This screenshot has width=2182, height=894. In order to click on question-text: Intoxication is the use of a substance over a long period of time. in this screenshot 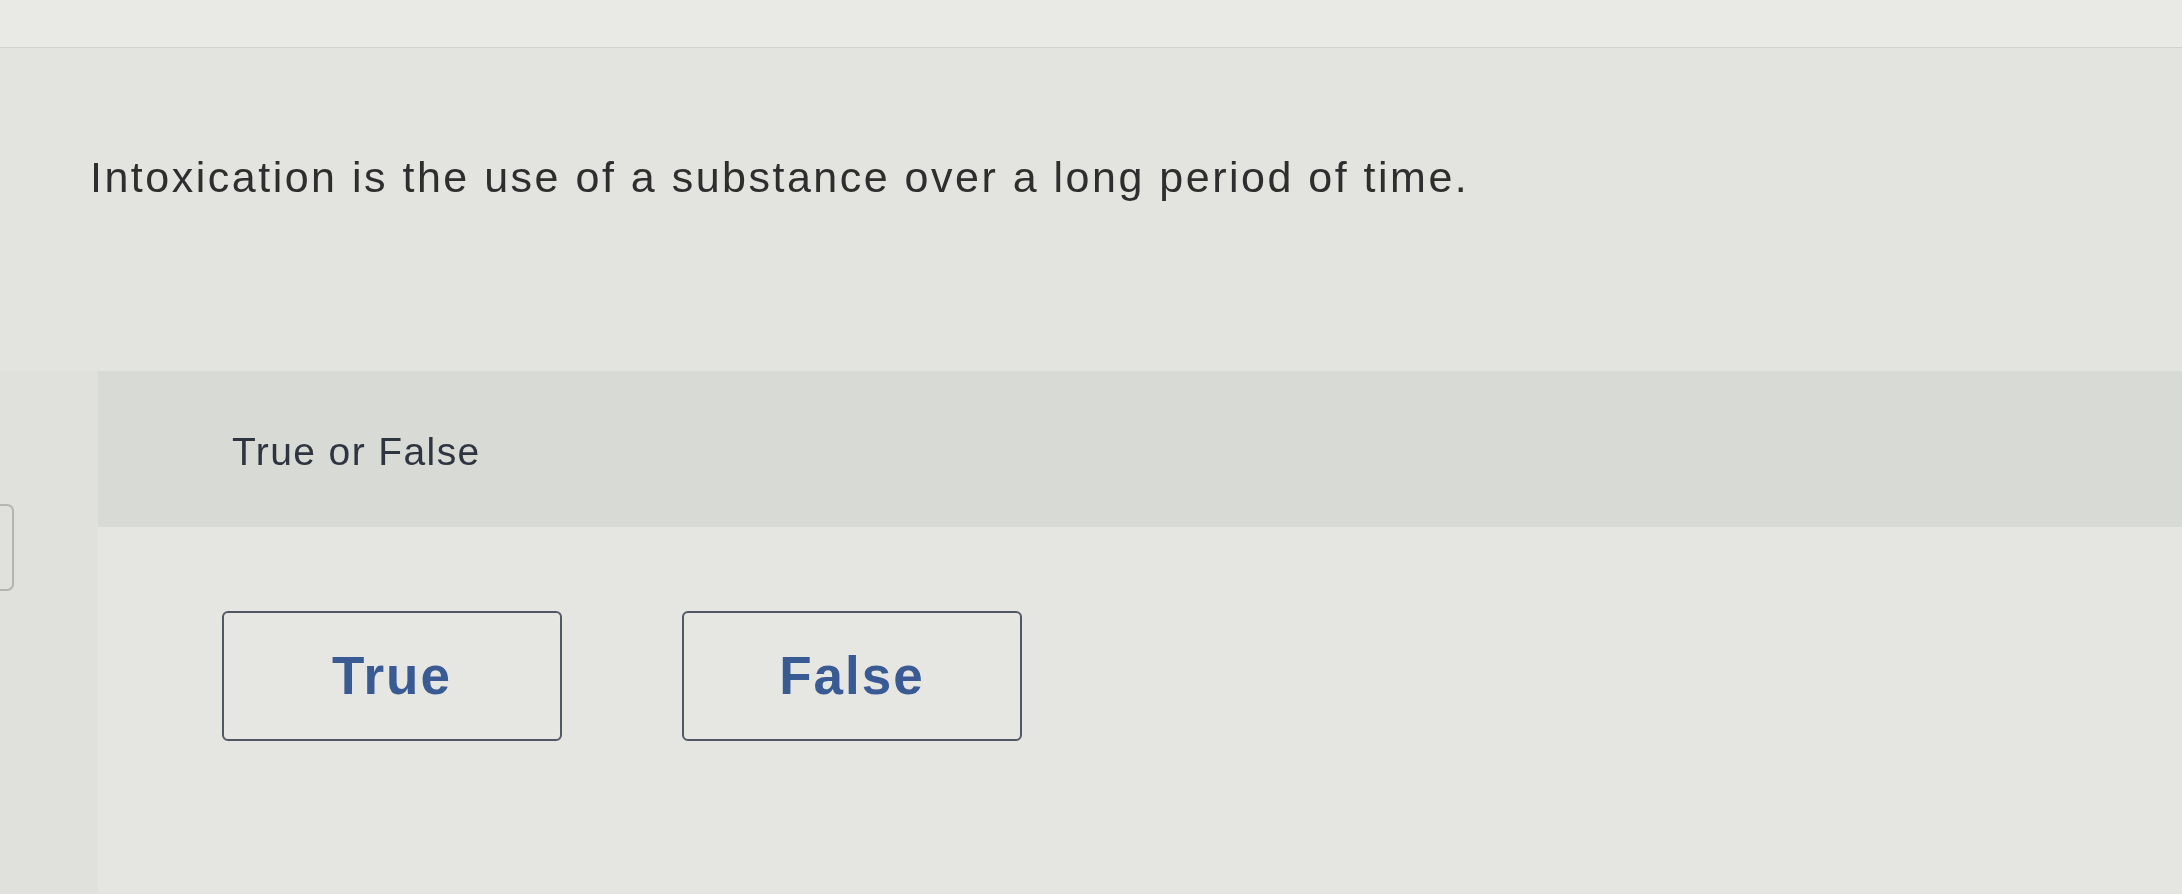, I will do `click(780, 177)`.